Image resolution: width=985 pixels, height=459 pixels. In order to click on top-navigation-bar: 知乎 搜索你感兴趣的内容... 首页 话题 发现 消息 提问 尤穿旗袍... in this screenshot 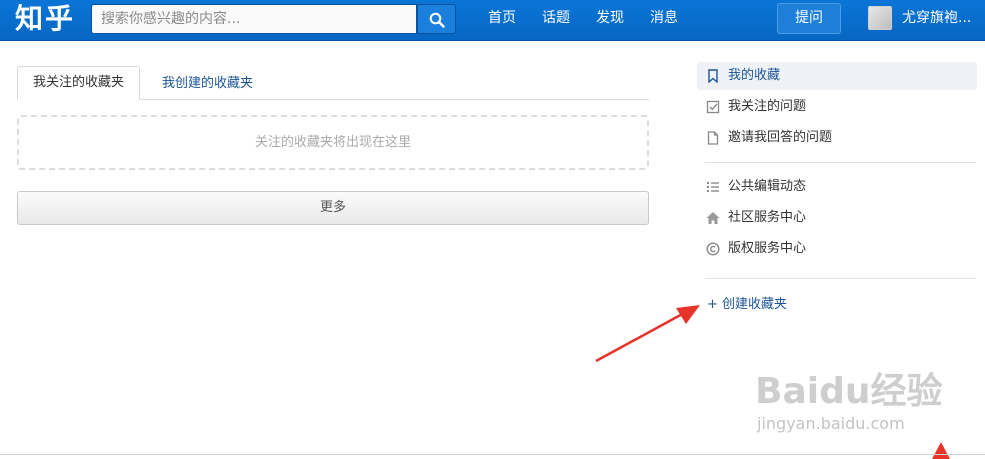, I will do `click(492, 20)`.